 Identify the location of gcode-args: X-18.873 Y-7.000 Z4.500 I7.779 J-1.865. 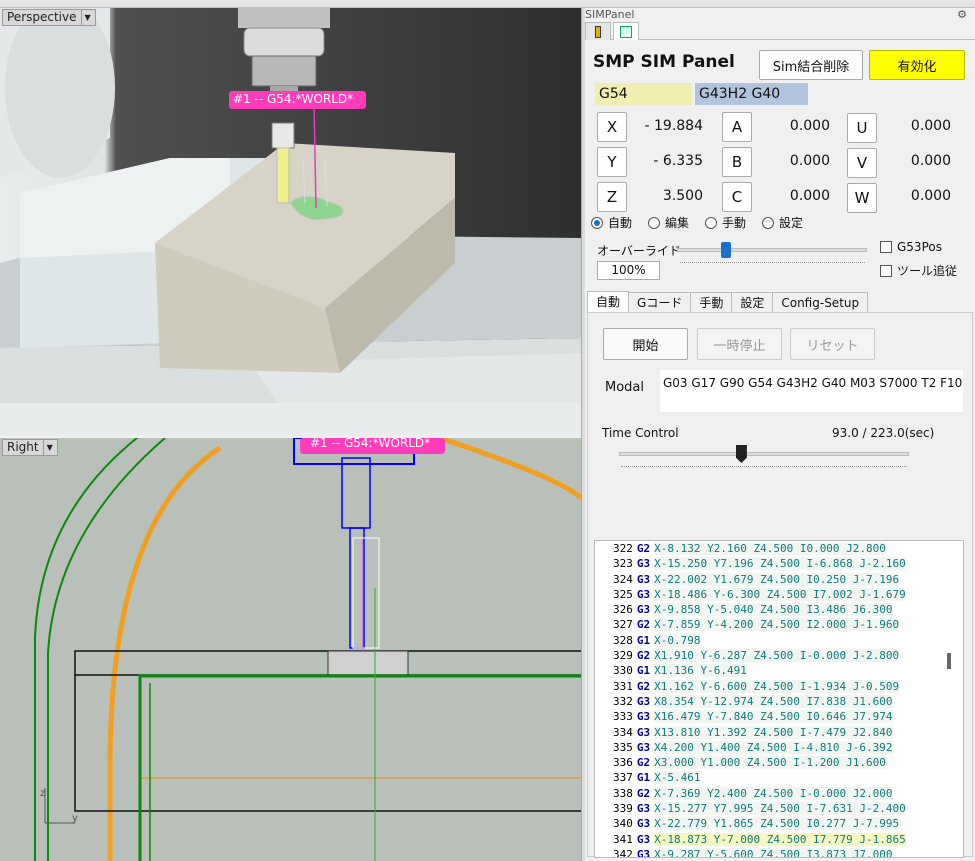
(780, 839).